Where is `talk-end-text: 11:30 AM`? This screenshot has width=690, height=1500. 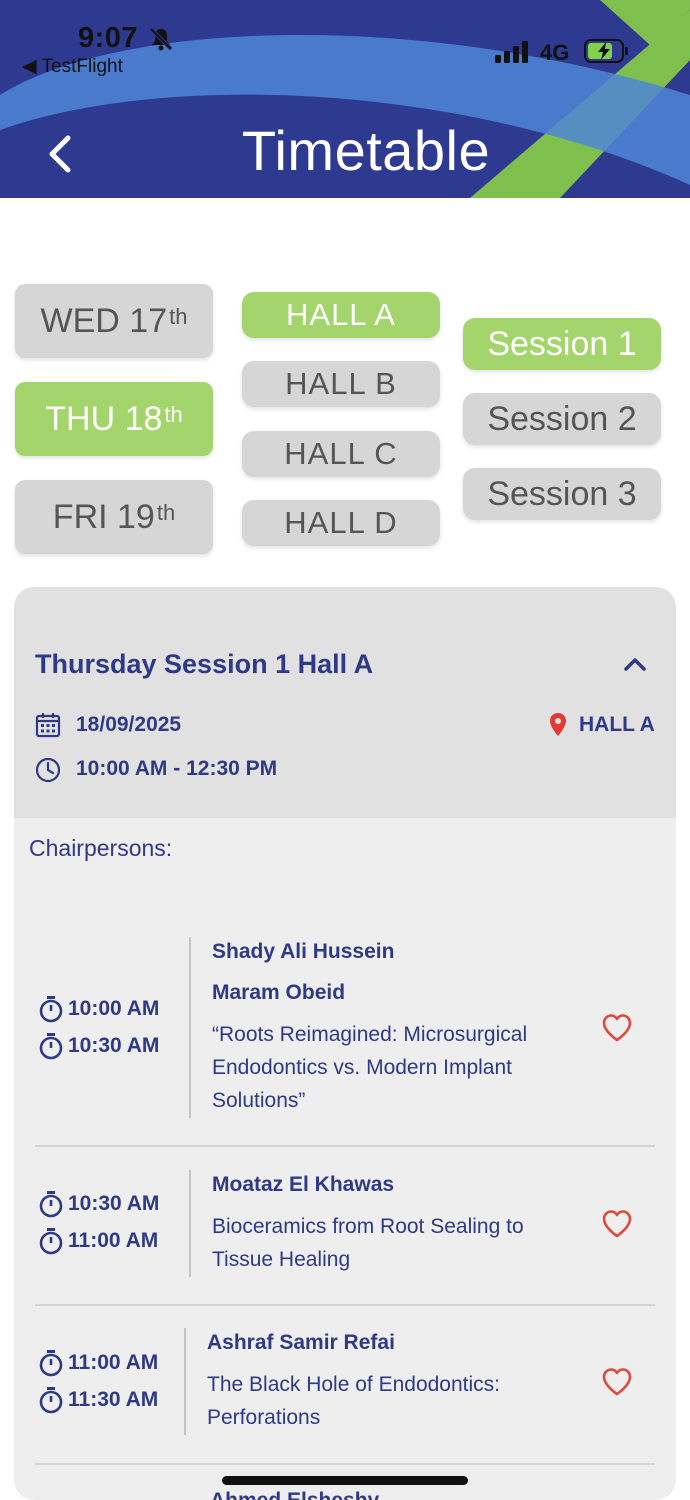
talk-end-text: 11:30 AM is located at coordinates (113, 1399).